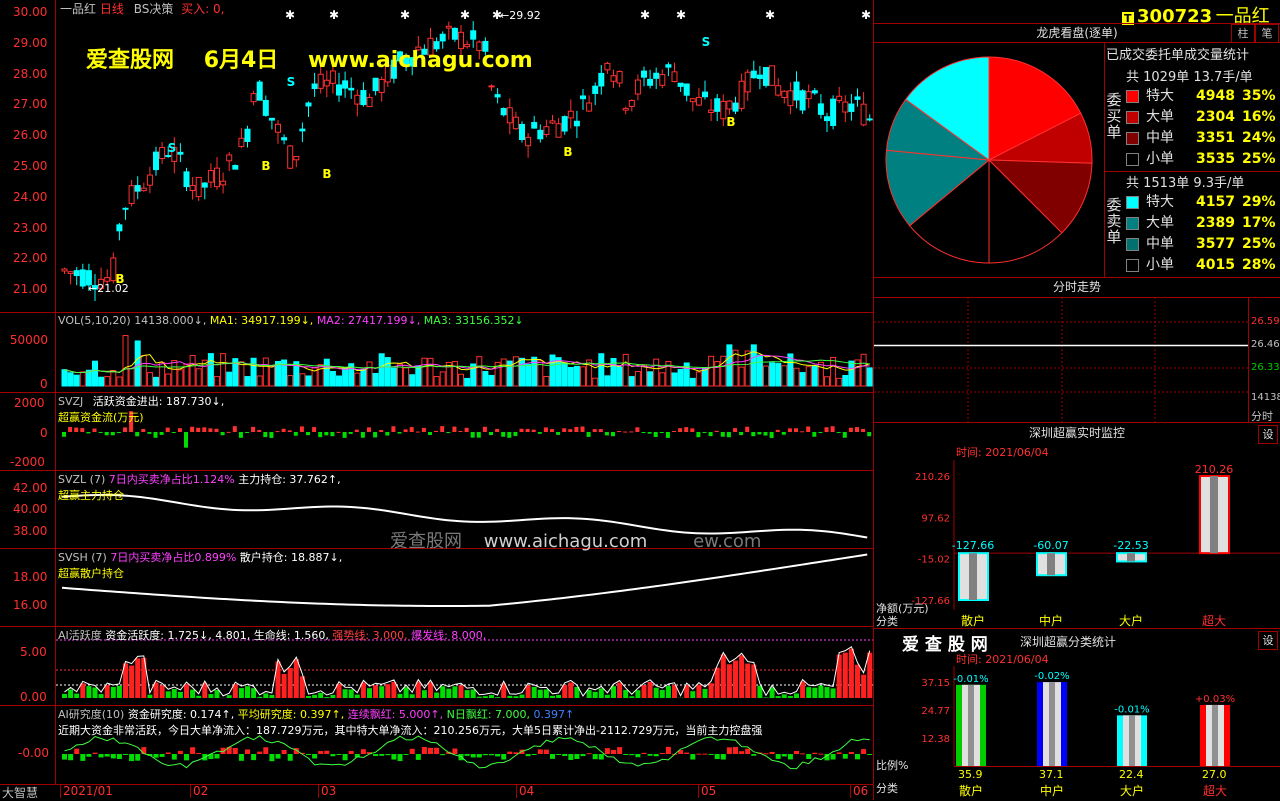 The height and width of the screenshot is (801, 1280). I want to click on class-bottom-value: 27.0, so click(1214, 774).